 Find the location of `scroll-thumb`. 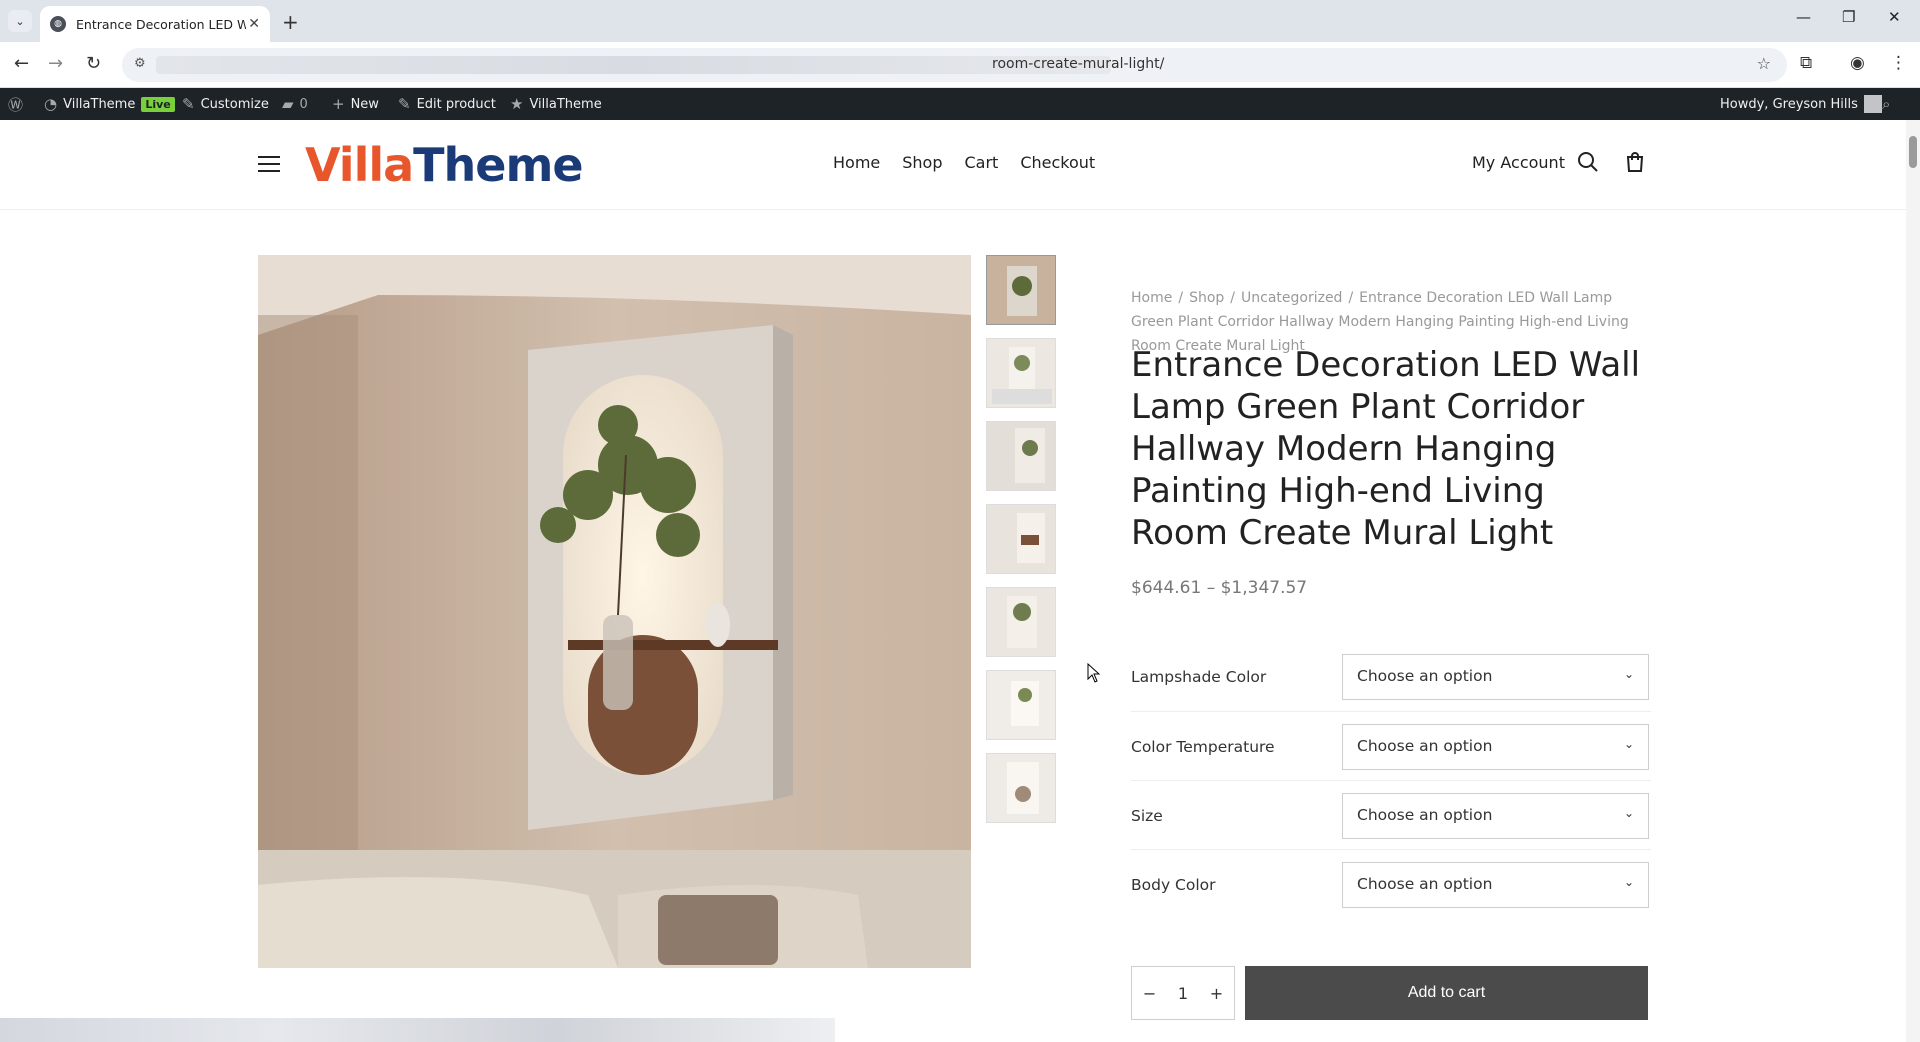

scroll-thumb is located at coordinates (1913, 152).